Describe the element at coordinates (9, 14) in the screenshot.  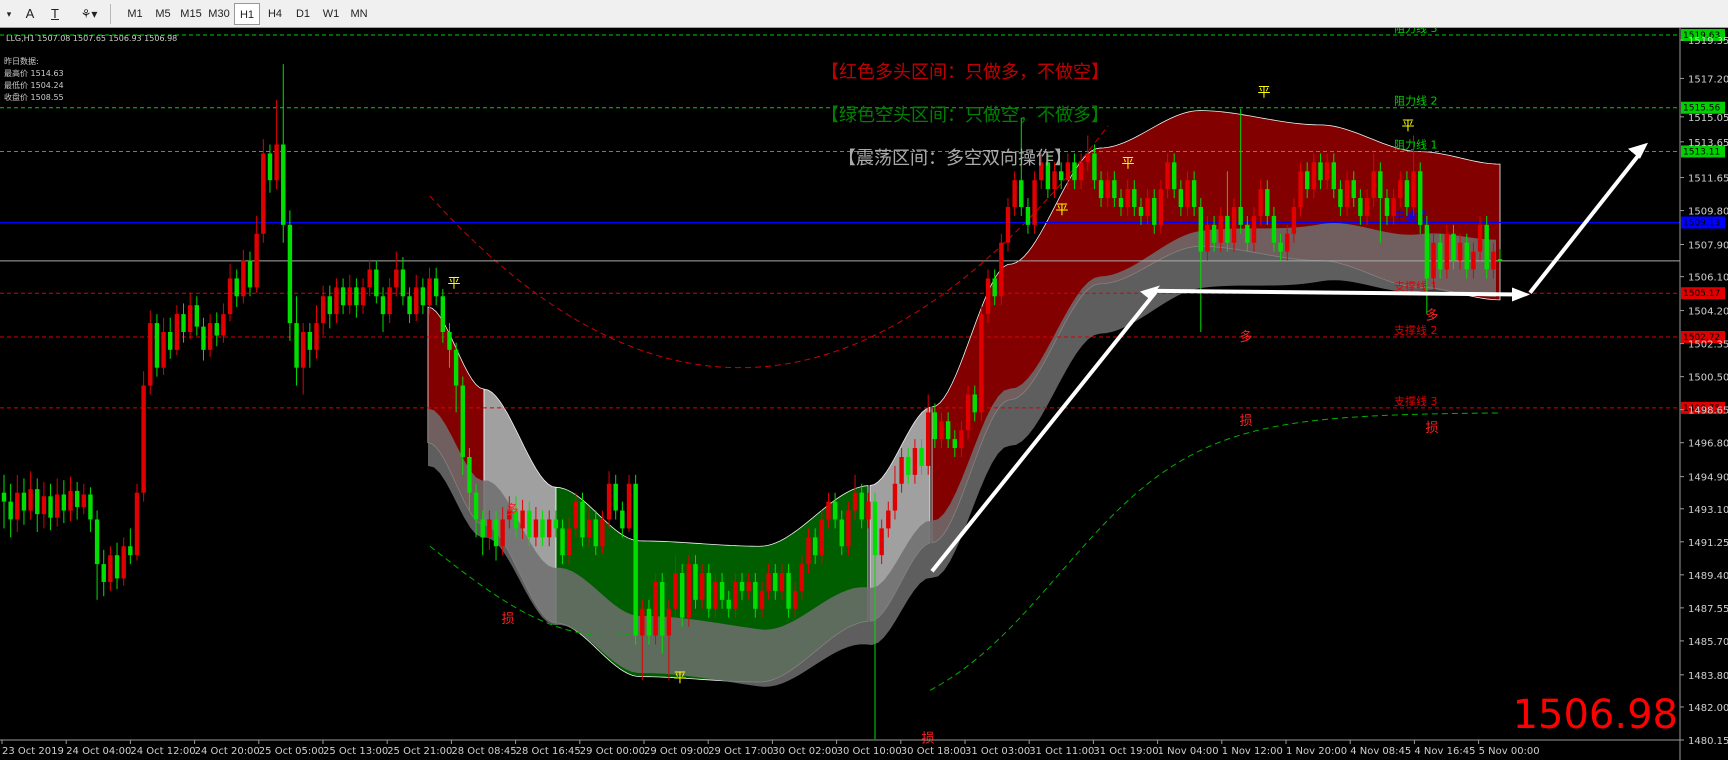
I see `select-tool-icon: ▾` at that location.